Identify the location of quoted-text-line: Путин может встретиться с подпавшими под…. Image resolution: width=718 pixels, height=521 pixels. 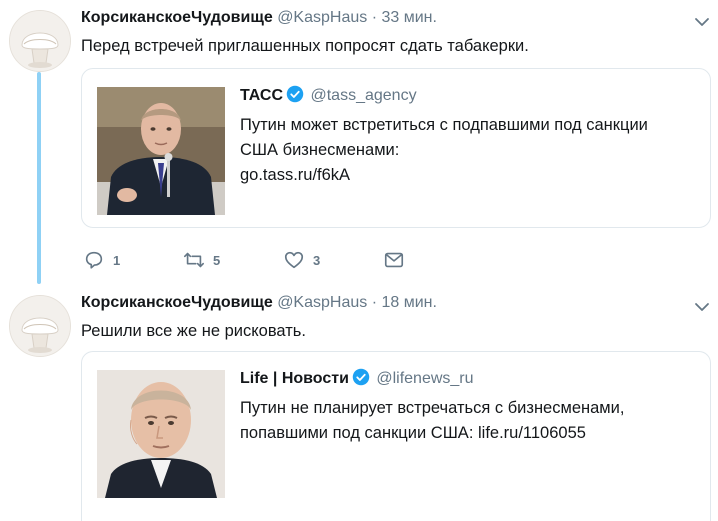
(444, 125).